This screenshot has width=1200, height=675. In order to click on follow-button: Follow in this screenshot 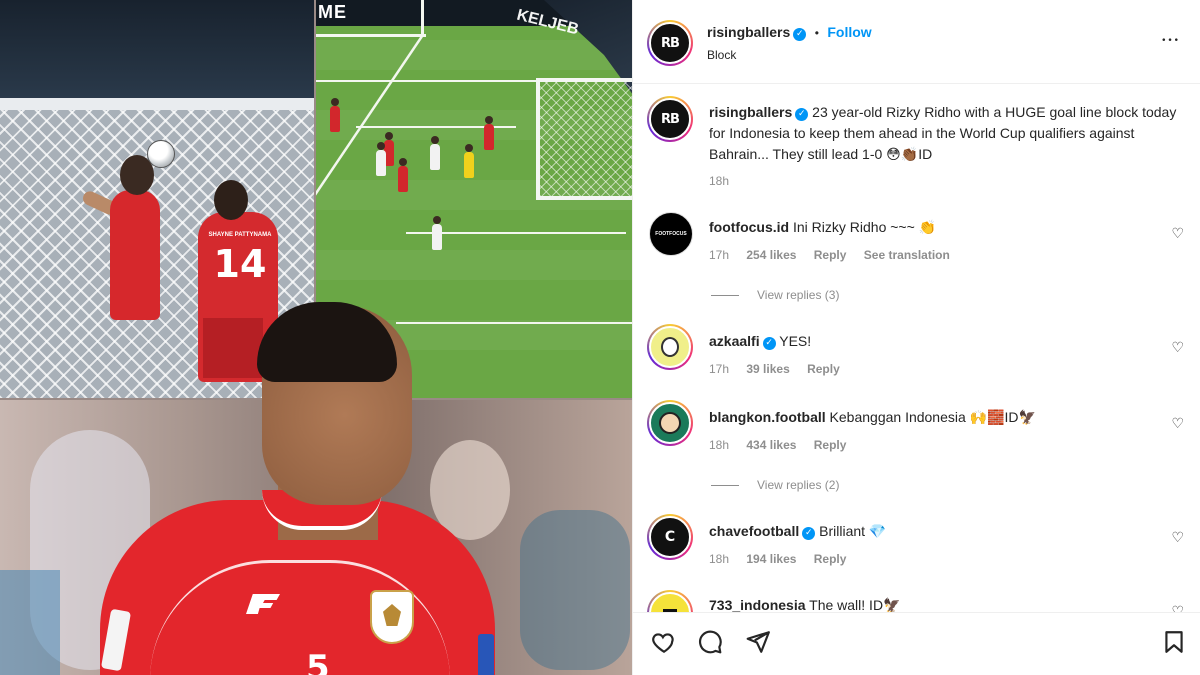, I will do `click(849, 32)`.